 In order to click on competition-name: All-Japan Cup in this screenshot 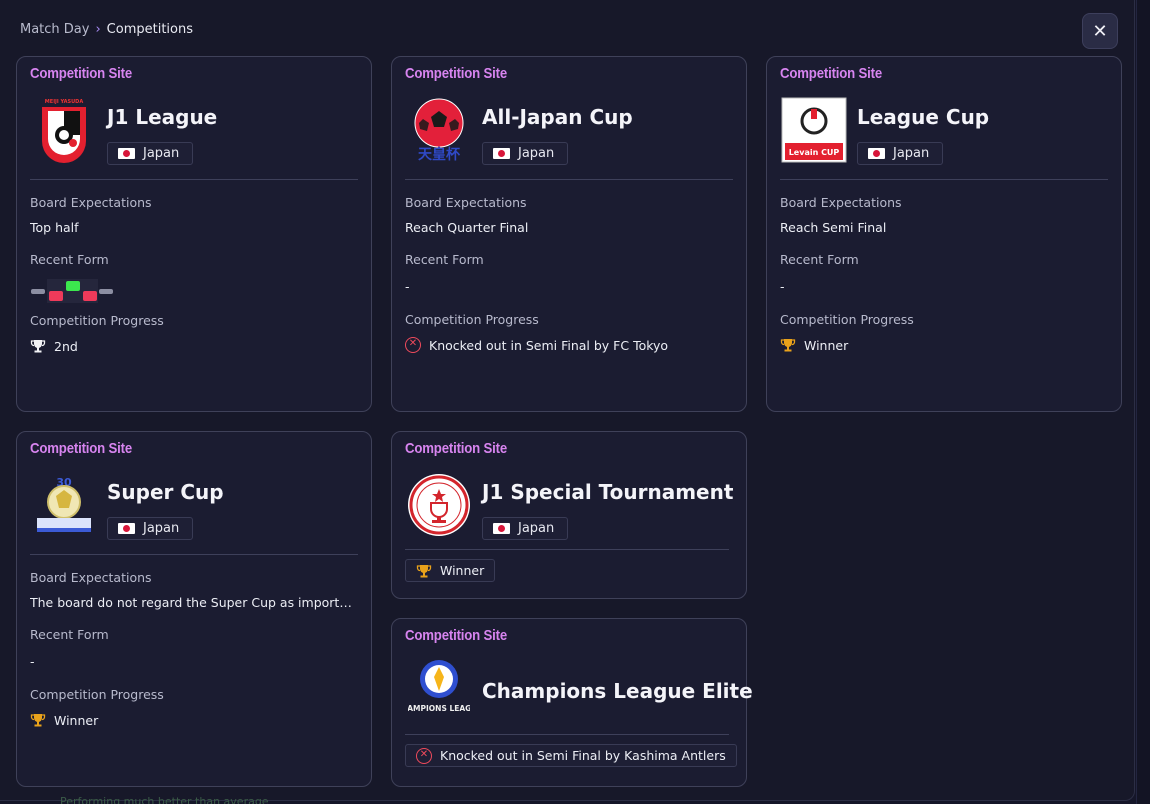, I will do `click(557, 117)`.